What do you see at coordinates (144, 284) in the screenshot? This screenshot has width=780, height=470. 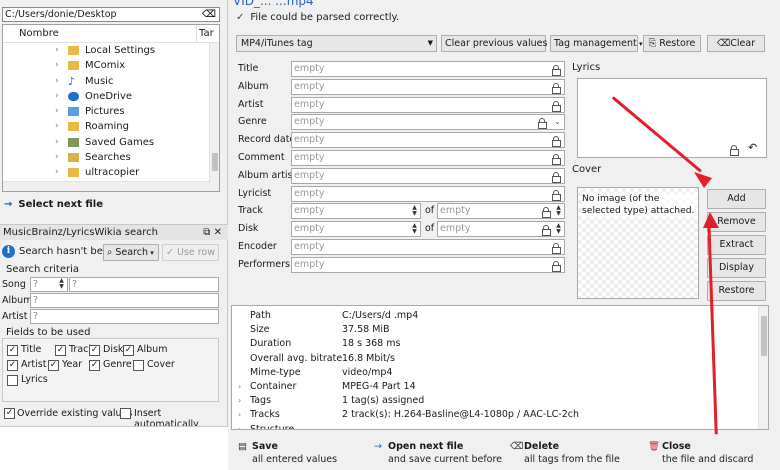 I see `song-input: ?` at bounding box center [144, 284].